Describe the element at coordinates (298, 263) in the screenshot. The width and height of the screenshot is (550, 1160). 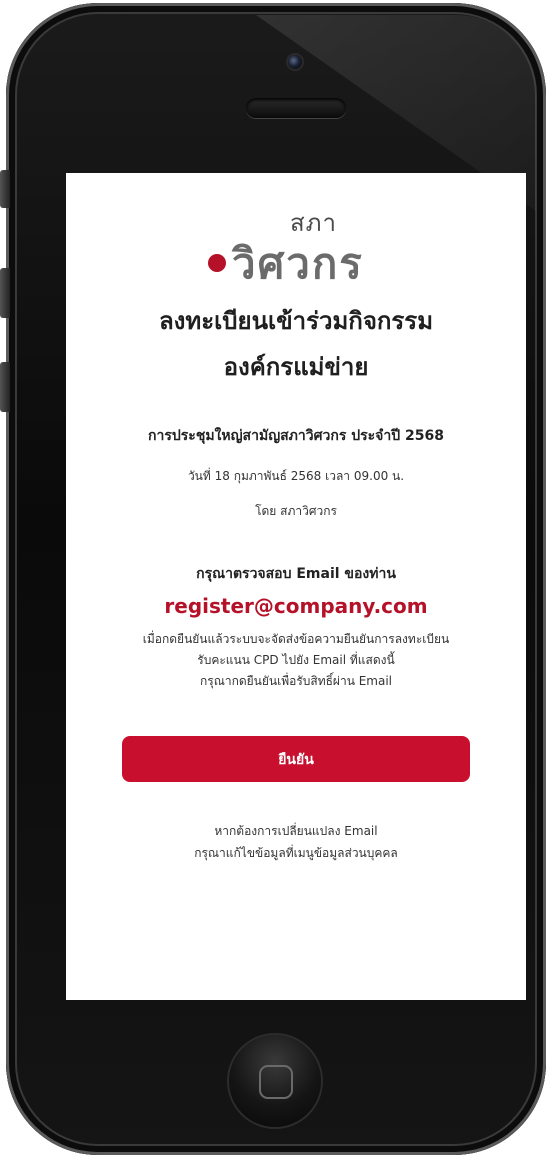
I see `logo-main-text: วิศวกร` at that location.